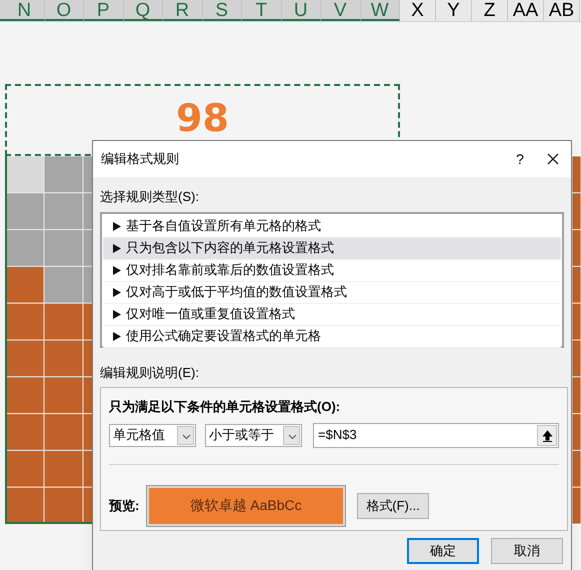 The height and width of the screenshot is (570, 581). Describe the element at coordinates (202, 118) in the screenshot. I see `shape-value: 98` at that location.